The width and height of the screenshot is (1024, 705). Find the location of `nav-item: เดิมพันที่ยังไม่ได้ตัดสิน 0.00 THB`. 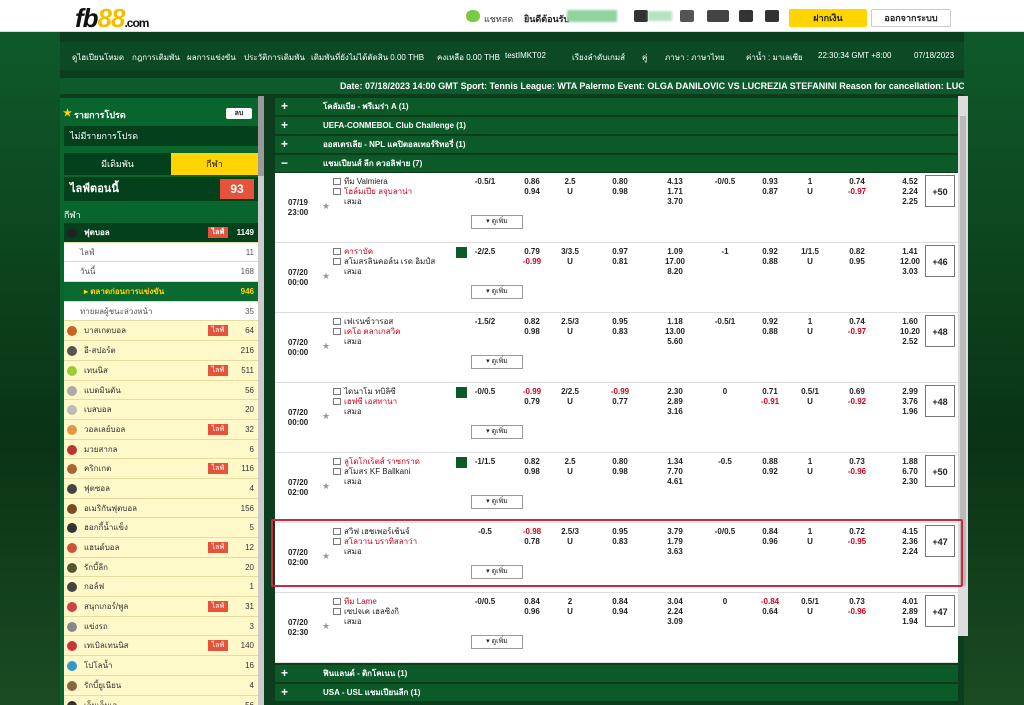

nav-item: เดิมพันที่ยังไม่ได้ตัดสิน 0.00 THB is located at coordinates (367, 57).